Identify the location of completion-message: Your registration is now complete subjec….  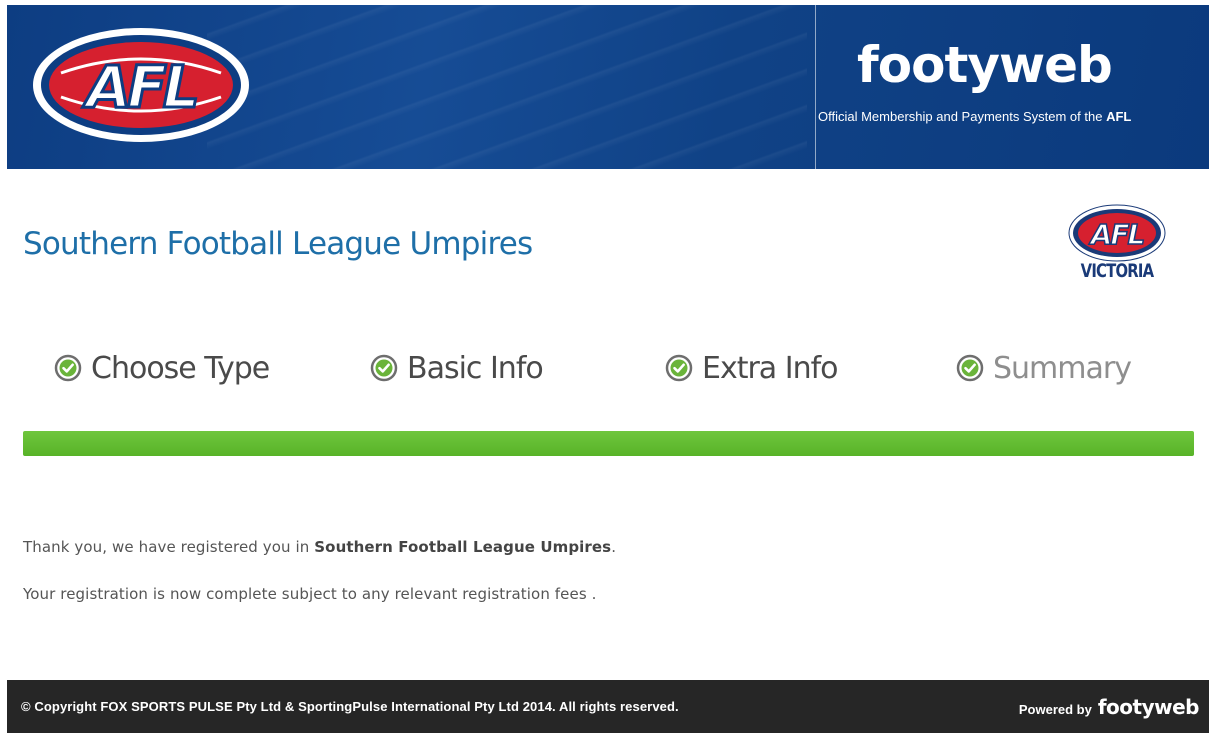
(310, 594).